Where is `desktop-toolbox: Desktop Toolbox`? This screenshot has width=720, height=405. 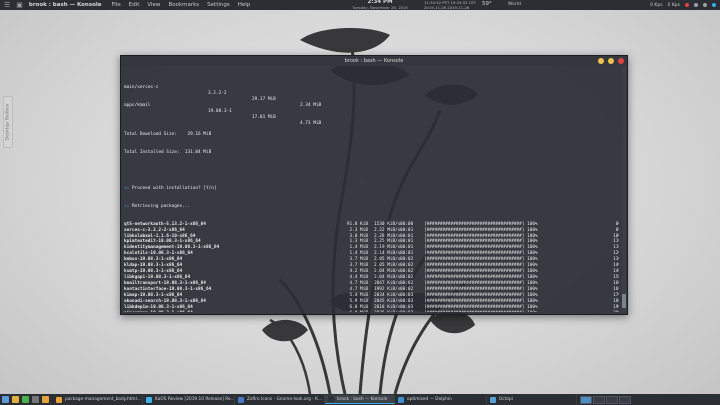 desktop-toolbox: Desktop Toolbox is located at coordinates (8, 122).